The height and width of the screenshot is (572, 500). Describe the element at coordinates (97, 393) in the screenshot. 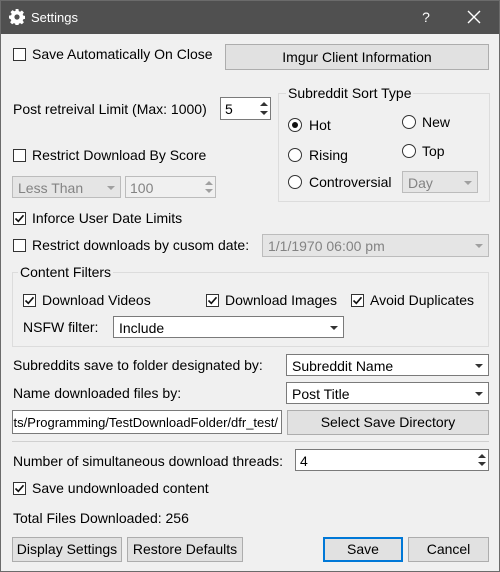

I see `name-by-label: Name downloaded files by:` at that location.